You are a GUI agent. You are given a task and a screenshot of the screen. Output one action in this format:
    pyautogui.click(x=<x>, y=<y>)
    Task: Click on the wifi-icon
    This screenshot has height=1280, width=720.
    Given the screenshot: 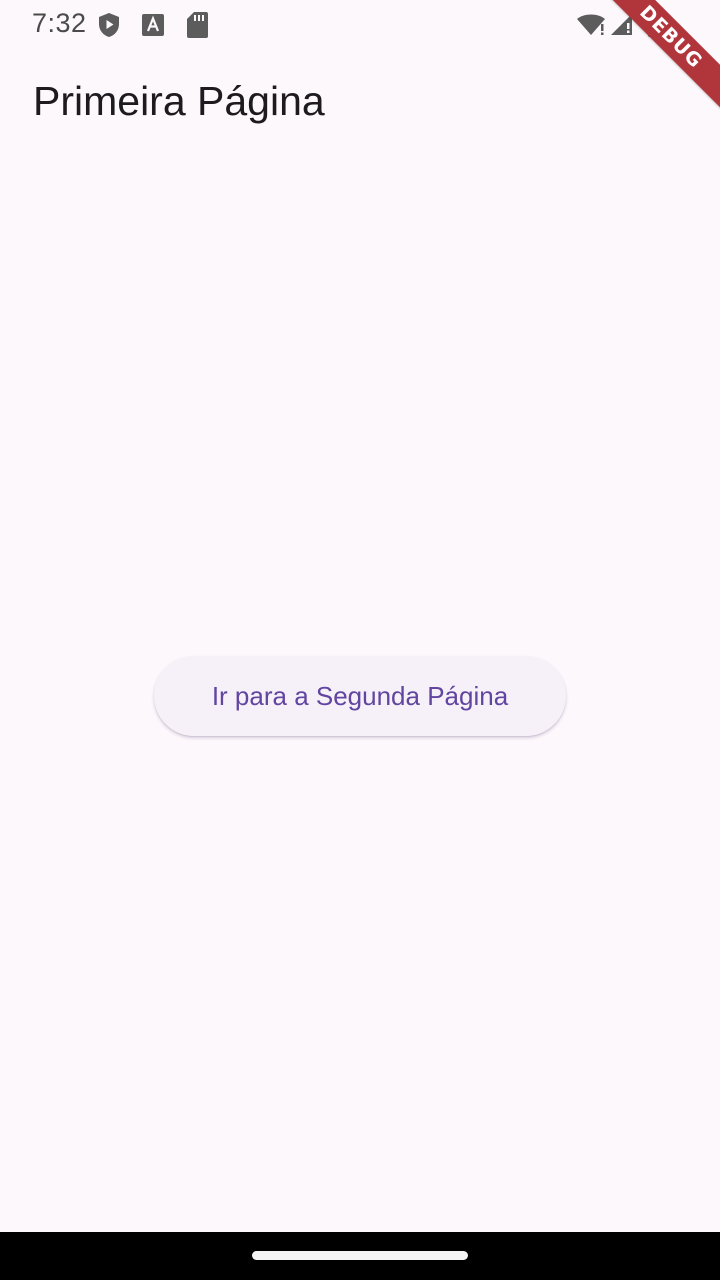 What is the action you would take?
    pyautogui.click(x=591, y=24)
    